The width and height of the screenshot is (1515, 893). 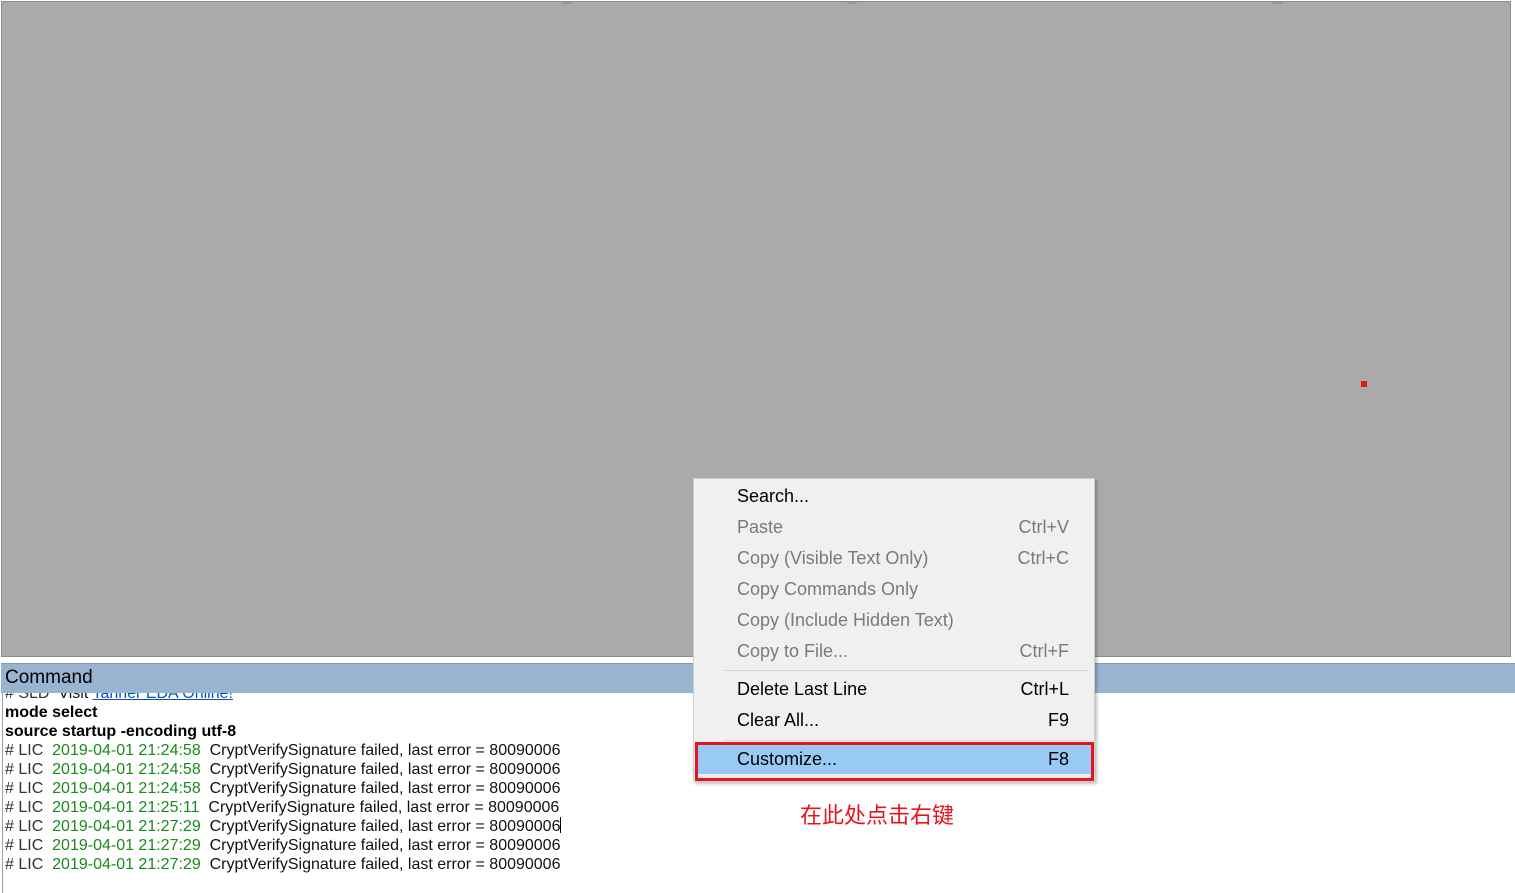 I want to click on menu-item-shortcut: Ctrl+C, so click(x=1043, y=558).